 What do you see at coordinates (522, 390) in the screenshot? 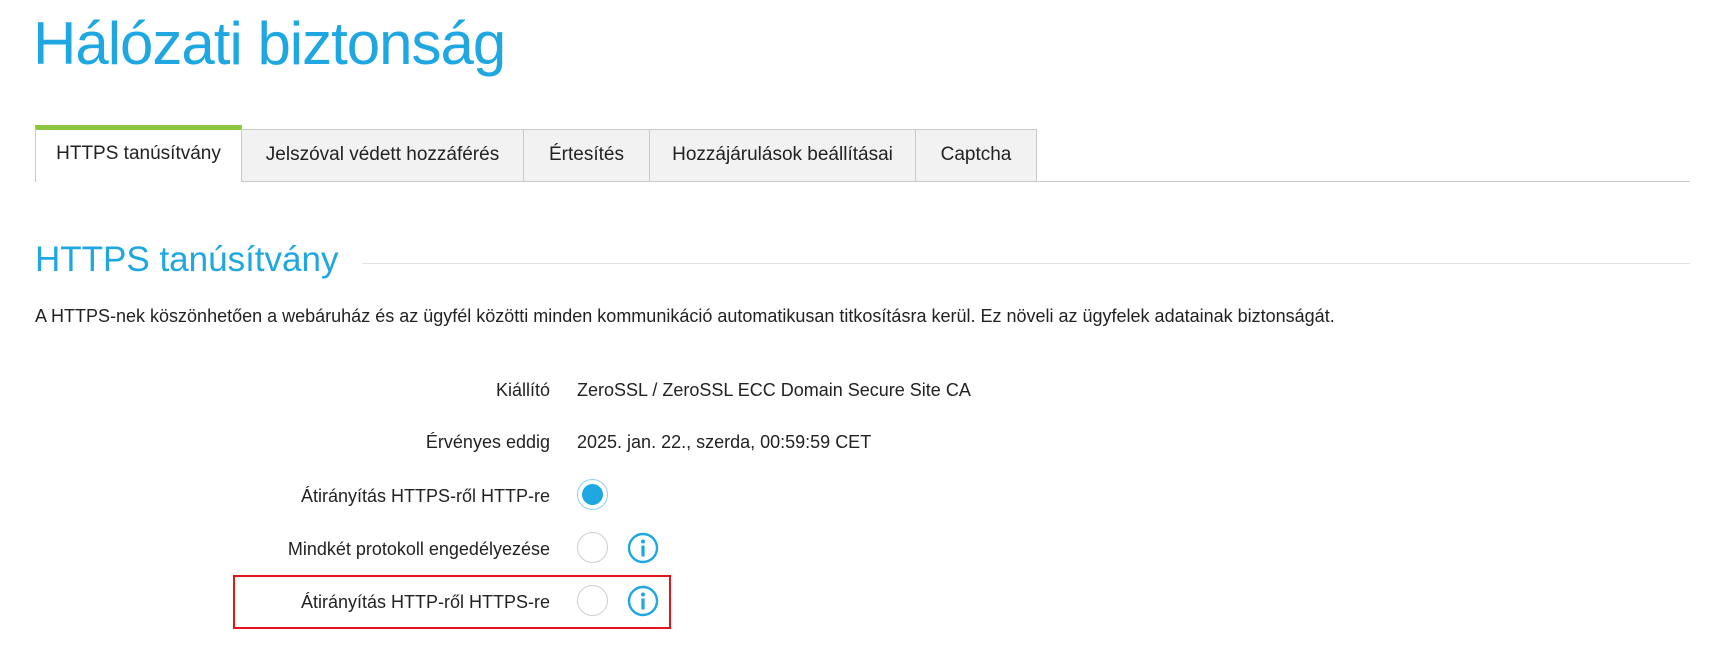
I see `issuer-label: Kiállító` at bounding box center [522, 390].